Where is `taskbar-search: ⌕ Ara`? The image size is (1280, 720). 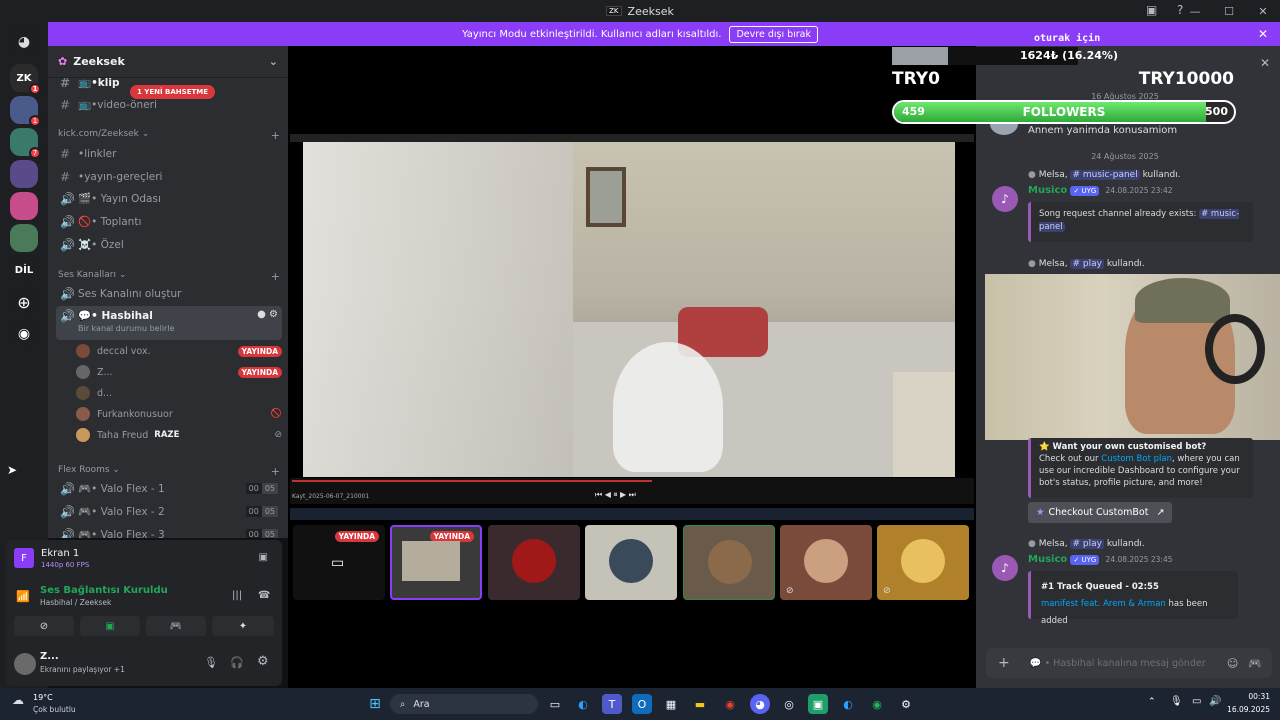 taskbar-search: ⌕ Ara is located at coordinates (464, 704).